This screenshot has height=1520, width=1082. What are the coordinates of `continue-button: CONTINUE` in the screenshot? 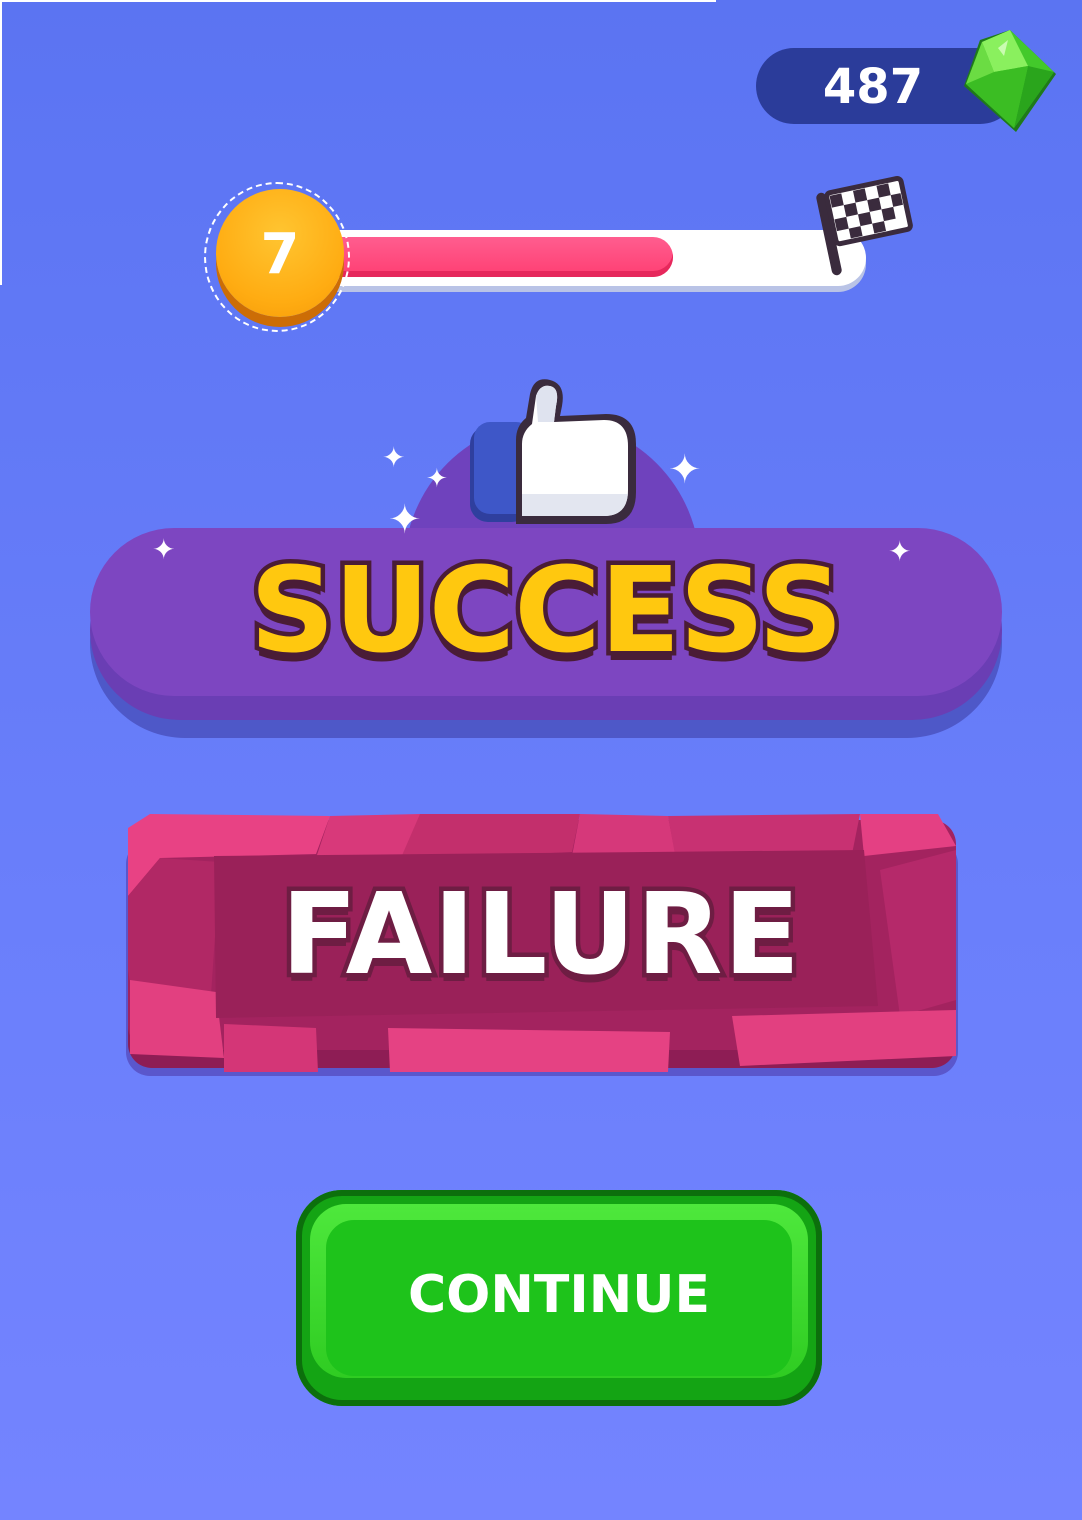 It's located at (559, 1298).